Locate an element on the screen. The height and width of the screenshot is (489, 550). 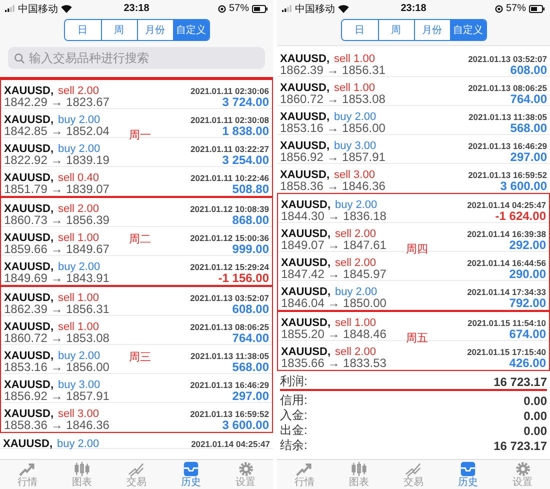
trade-time: 2021.01.11 02:30:08 is located at coordinates (229, 119).